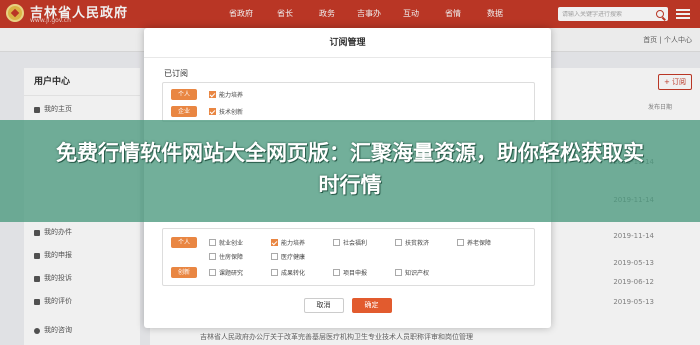  Describe the element at coordinates (371, 305) in the screenshot. I see `confirm-button: 确定` at that location.